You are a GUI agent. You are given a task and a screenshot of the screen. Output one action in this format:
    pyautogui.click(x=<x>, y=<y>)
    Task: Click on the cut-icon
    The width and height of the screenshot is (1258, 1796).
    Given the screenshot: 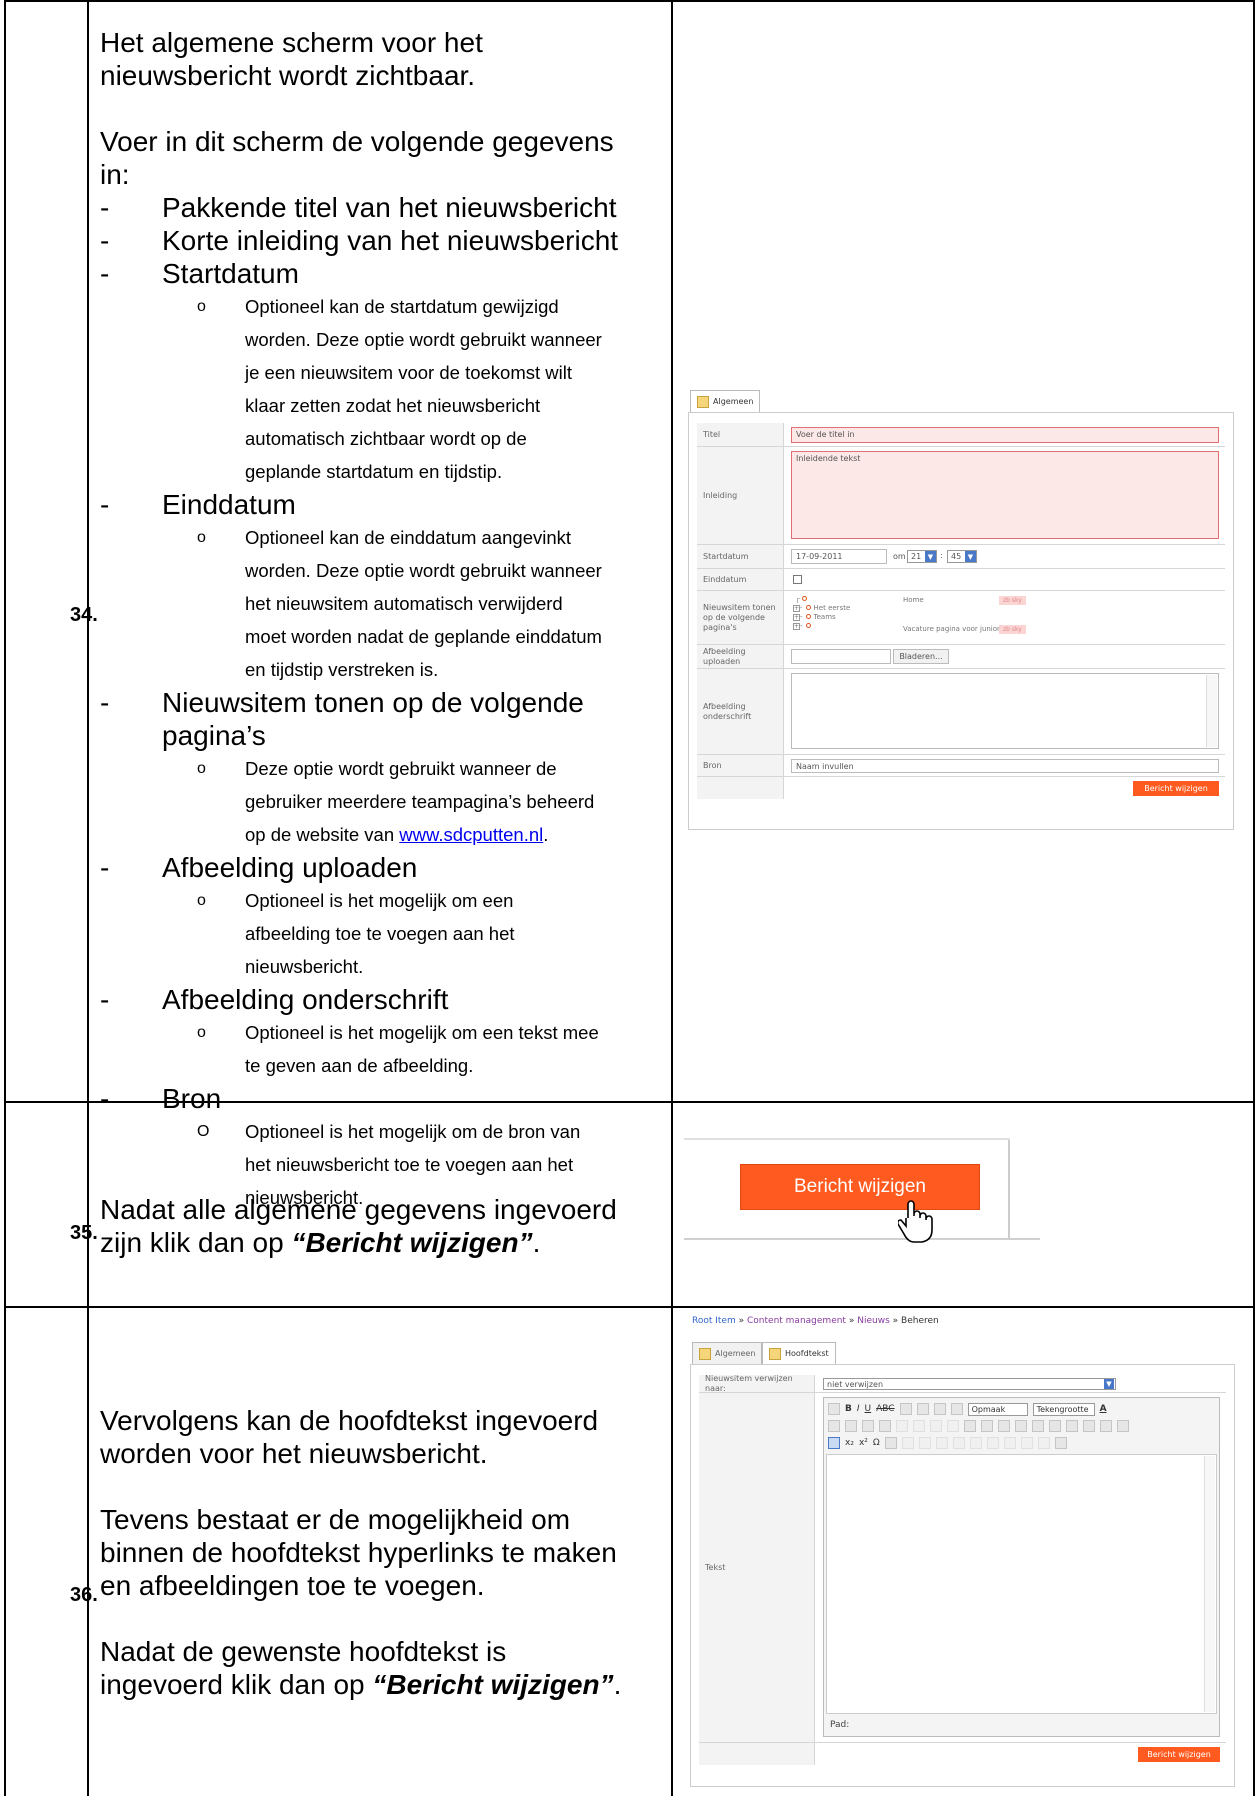 What is the action you would take?
    pyautogui.click(x=1038, y=1426)
    